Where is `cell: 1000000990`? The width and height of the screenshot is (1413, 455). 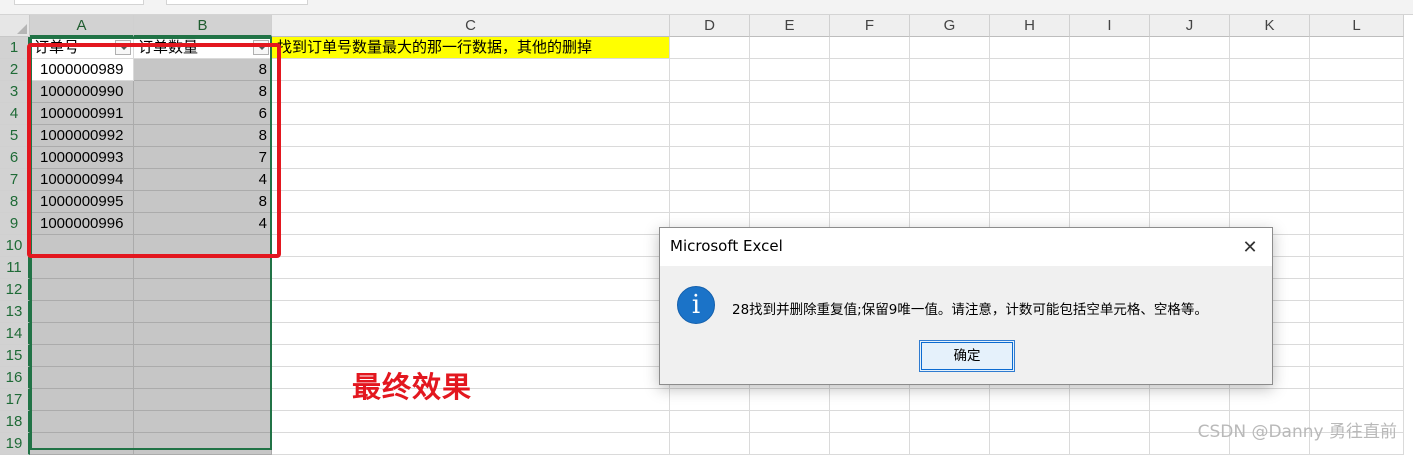 cell: 1000000990 is located at coordinates (82, 92).